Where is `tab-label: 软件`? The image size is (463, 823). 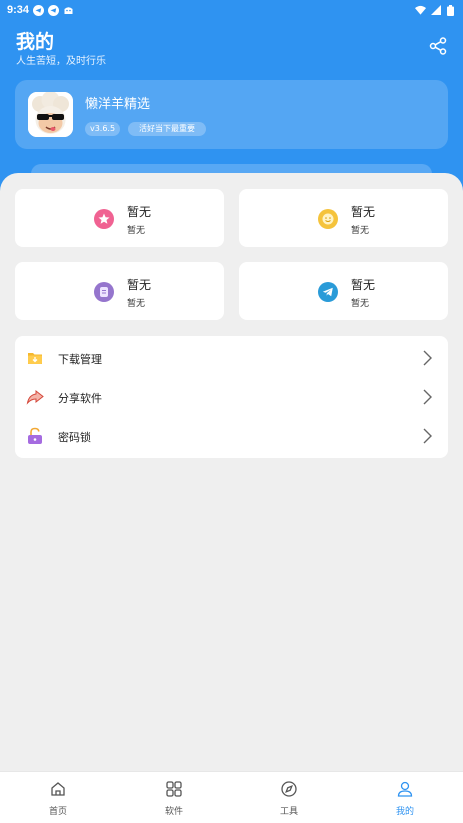 tab-label: 软件 is located at coordinates (173, 812).